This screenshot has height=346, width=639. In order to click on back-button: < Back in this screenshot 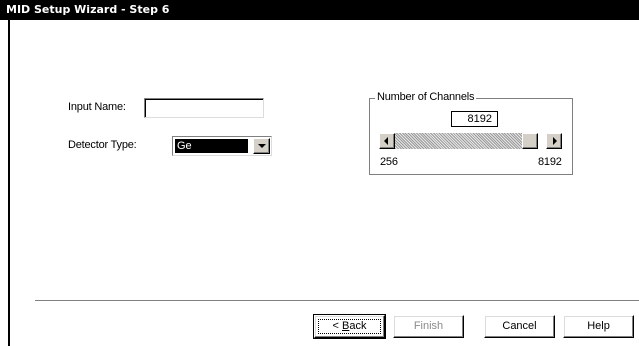, I will do `click(349, 326)`.